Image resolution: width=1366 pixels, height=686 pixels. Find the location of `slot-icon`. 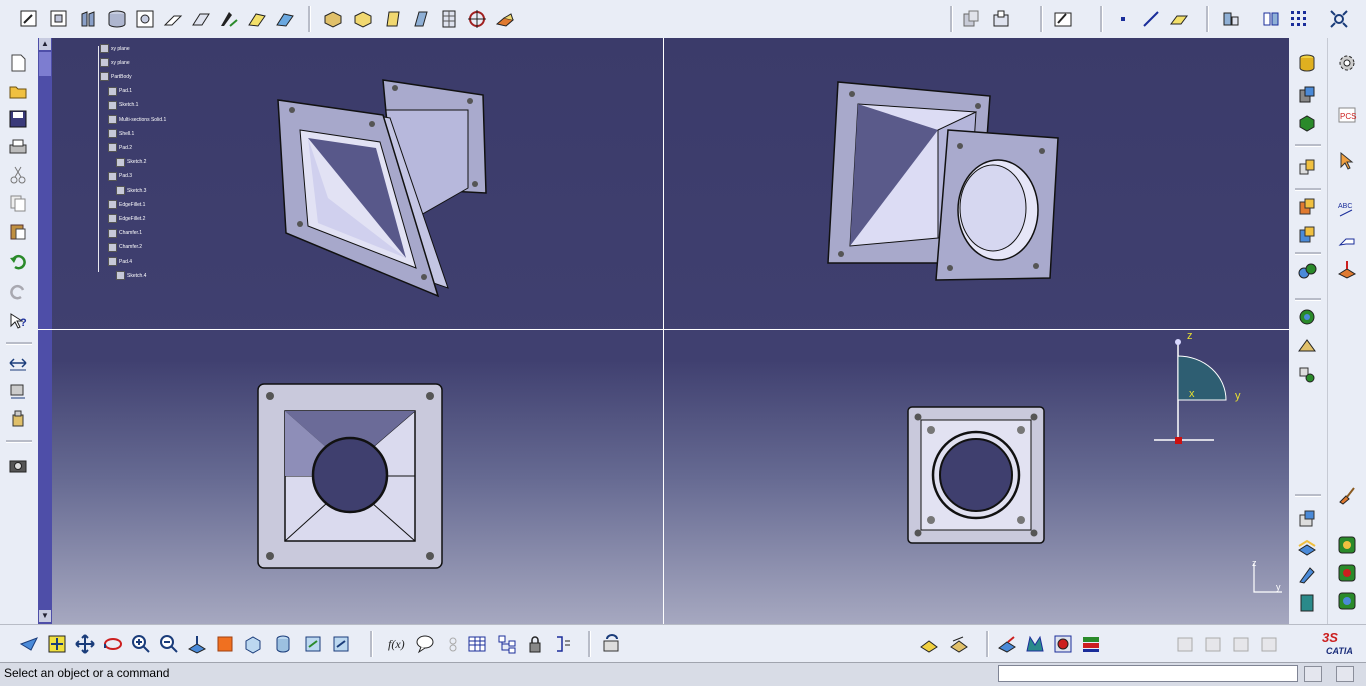

slot-icon is located at coordinates (201, 19).